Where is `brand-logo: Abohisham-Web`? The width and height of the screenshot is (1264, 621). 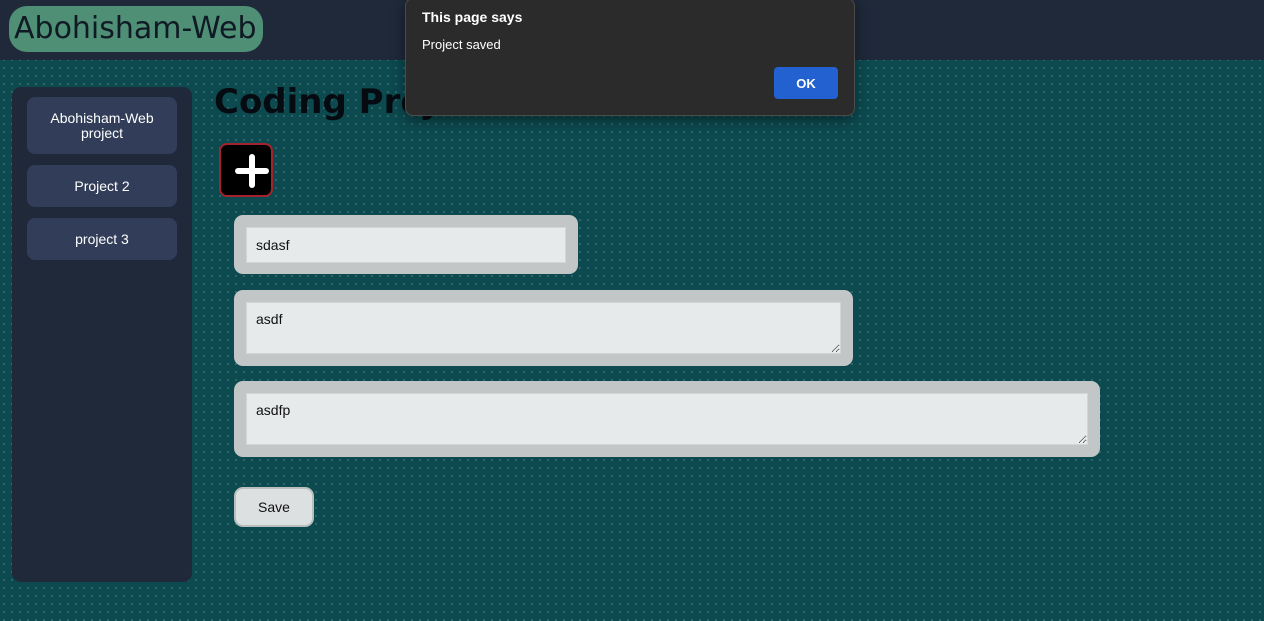
brand-logo: Abohisham-Web is located at coordinates (136, 29).